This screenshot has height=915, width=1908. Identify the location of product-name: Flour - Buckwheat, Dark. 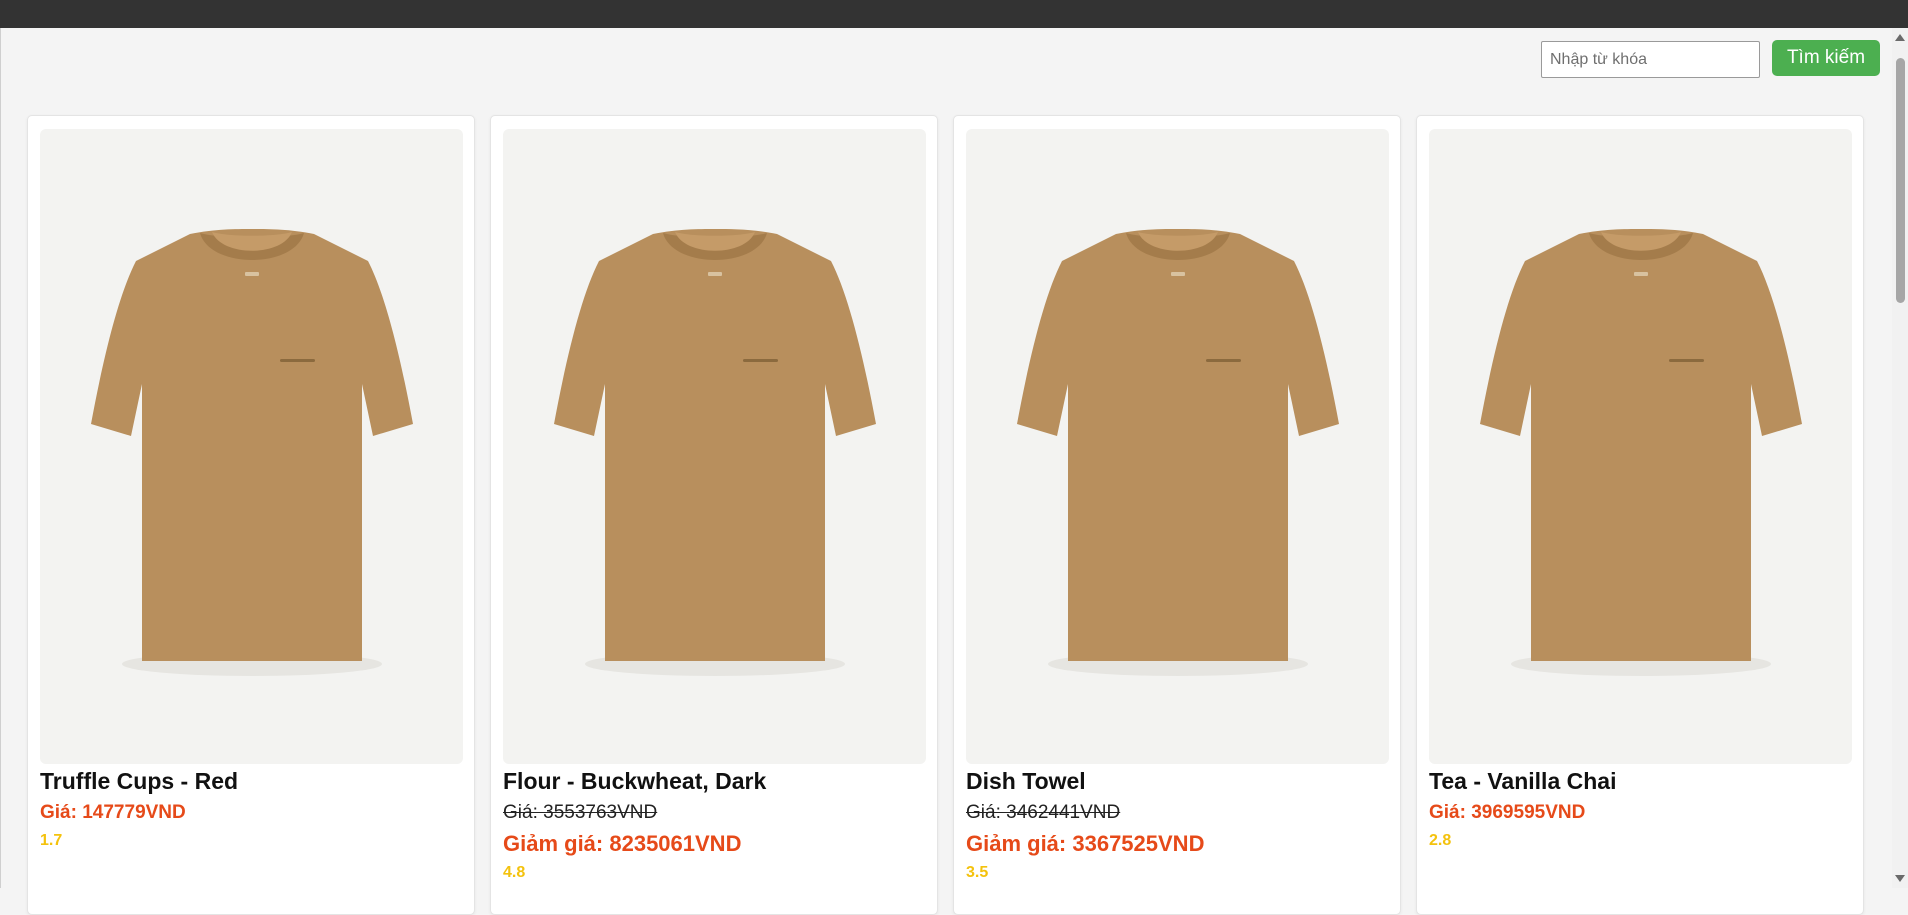
(635, 781).